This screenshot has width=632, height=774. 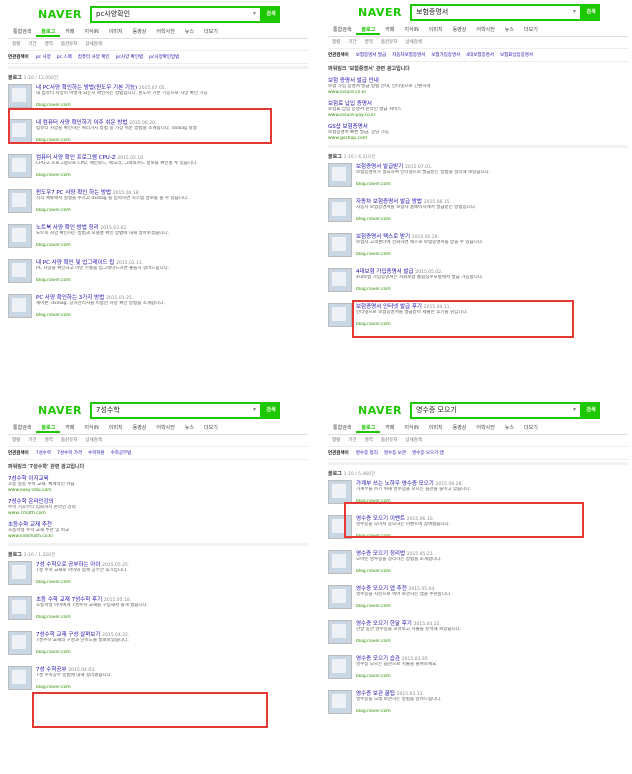 What do you see at coordinates (158, 524) in the screenshot?
I see `ad-title-link: 초등수학 교재 추천` at bounding box center [158, 524].